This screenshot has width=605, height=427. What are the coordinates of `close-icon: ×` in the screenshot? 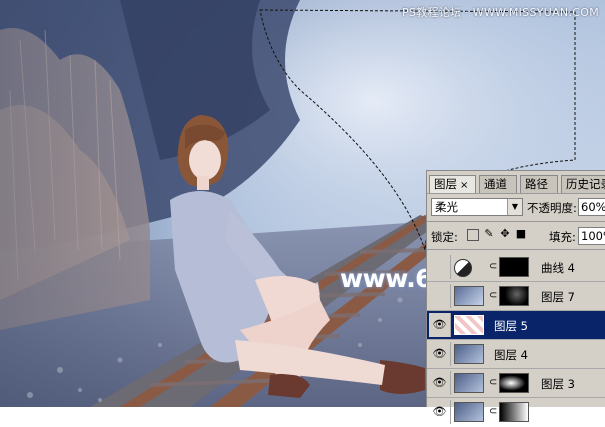 It's located at (464, 185).